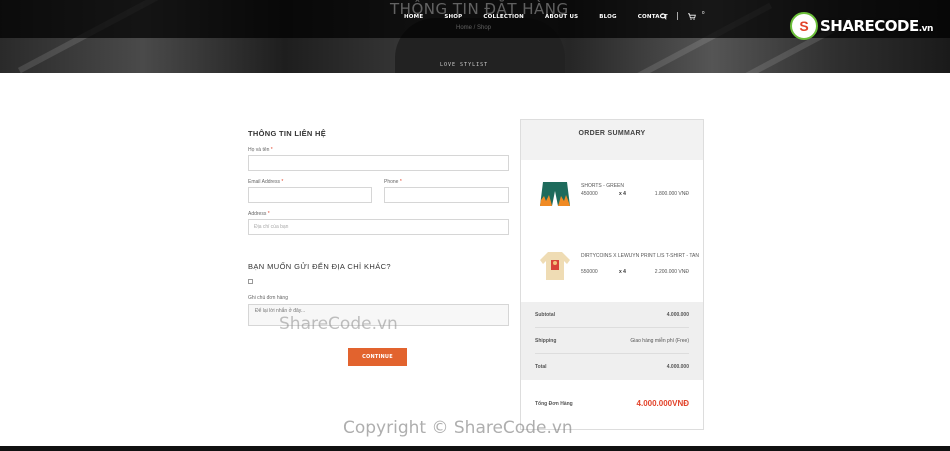  What do you see at coordinates (677, 367) in the screenshot?
I see `total-value: 4.000.000` at bounding box center [677, 367].